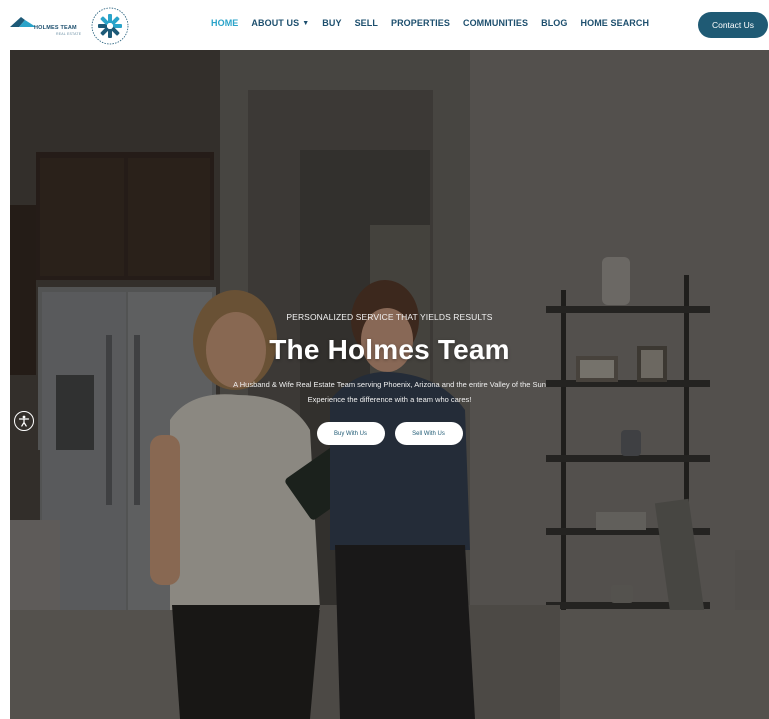 The width and height of the screenshot is (769, 719). I want to click on holmes-team-logo: HOLMES TEAM REAL ESTATE, so click(48, 25).